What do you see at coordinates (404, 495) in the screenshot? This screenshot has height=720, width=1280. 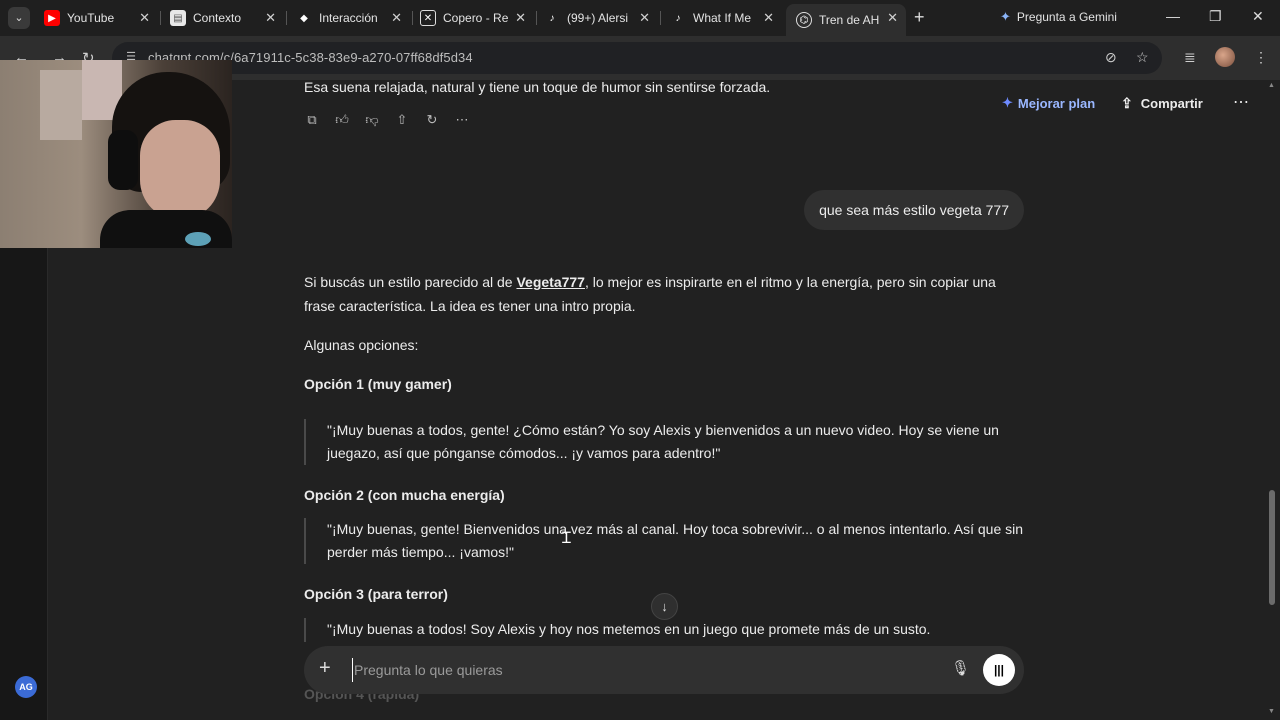 I see `option-2-heading: Opción 2 (con mucha energía)` at bounding box center [404, 495].